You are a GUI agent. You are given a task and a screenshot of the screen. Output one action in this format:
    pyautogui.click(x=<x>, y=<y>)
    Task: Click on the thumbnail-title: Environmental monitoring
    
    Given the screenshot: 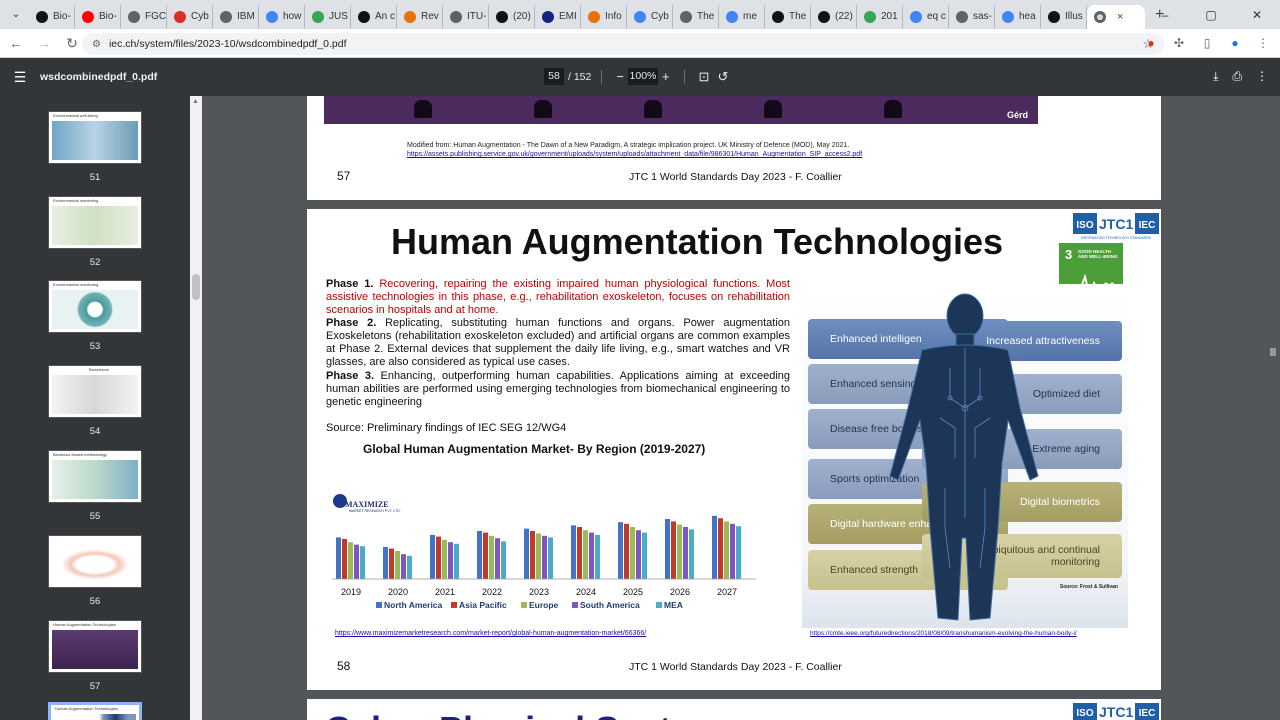 What is the action you would take?
    pyautogui.click(x=76, y=200)
    